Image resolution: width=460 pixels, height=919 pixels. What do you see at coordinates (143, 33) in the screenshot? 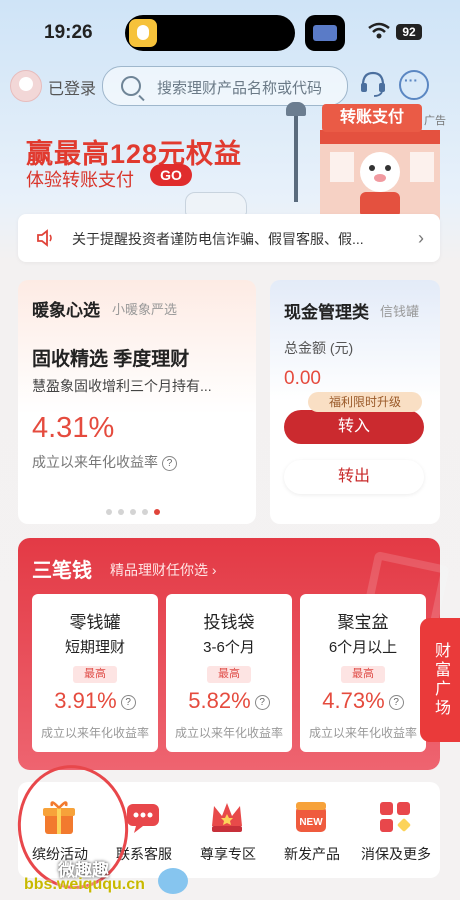
I see `app-activity-icon` at bounding box center [143, 33].